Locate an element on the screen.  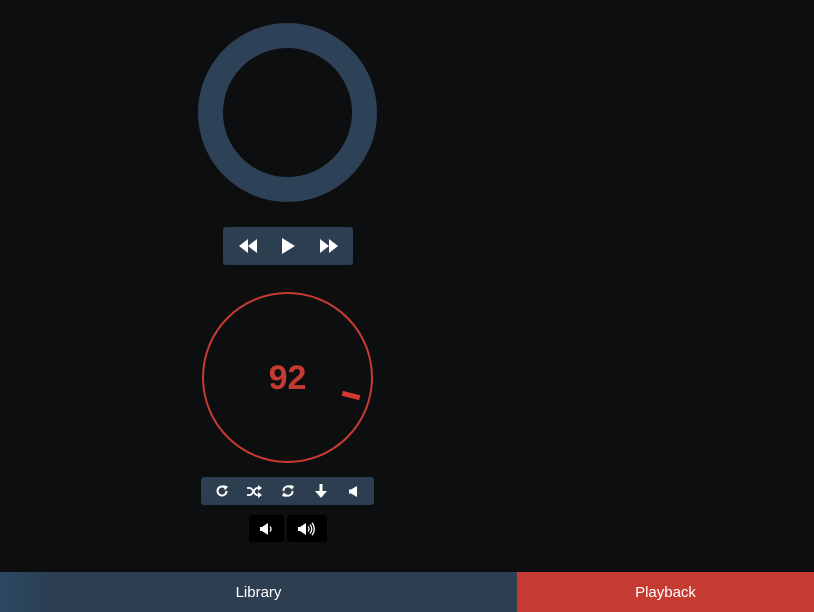
options-bar is located at coordinates (287, 491).